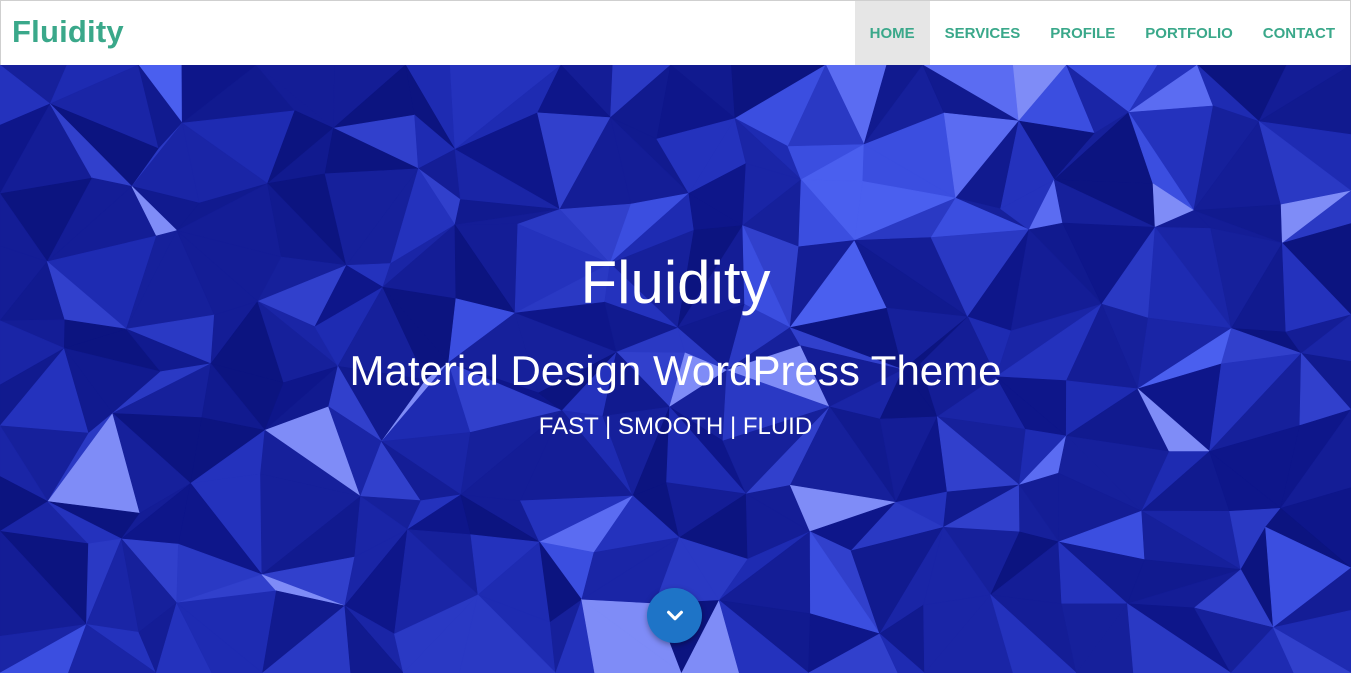  I want to click on nav-item-contact: CONTACT, so click(1299, 33).